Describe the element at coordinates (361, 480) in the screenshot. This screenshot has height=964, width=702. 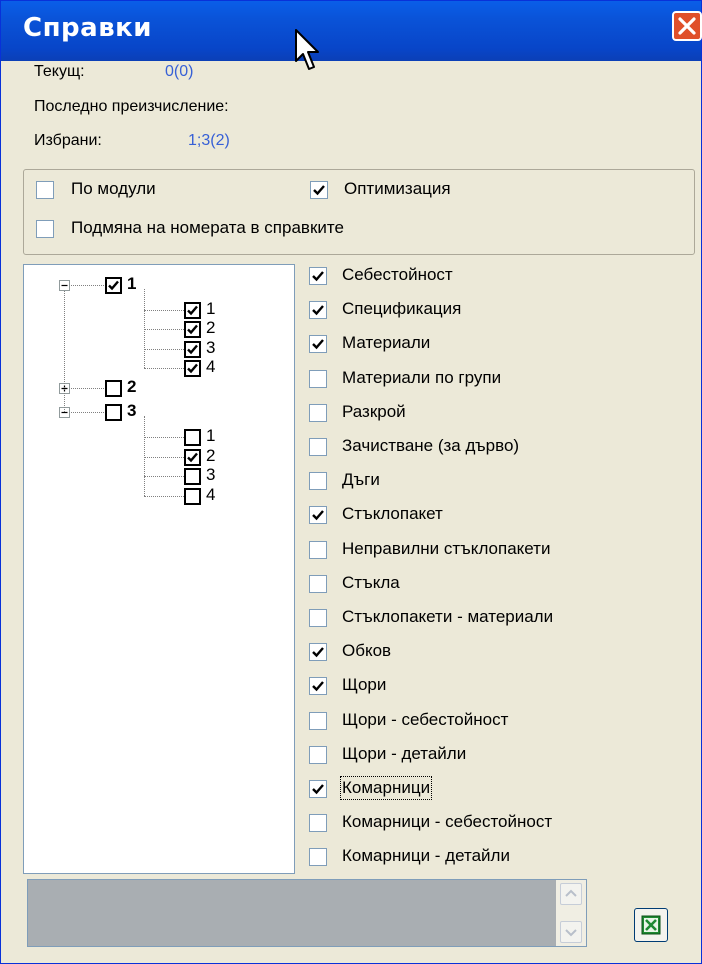
I see `report-label: Дъги` at that location.